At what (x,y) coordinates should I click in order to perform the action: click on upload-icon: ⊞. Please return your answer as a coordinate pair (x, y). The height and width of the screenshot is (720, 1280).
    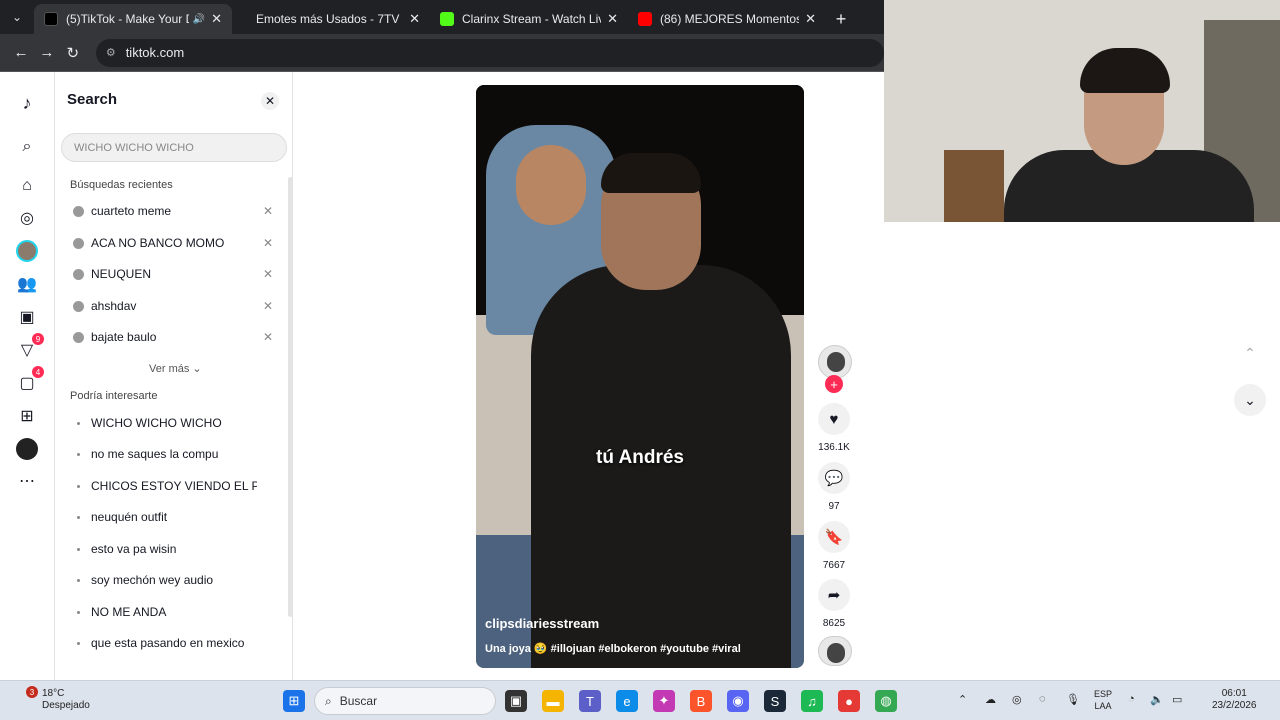
    Looking at the image, I should click on (27, 416).